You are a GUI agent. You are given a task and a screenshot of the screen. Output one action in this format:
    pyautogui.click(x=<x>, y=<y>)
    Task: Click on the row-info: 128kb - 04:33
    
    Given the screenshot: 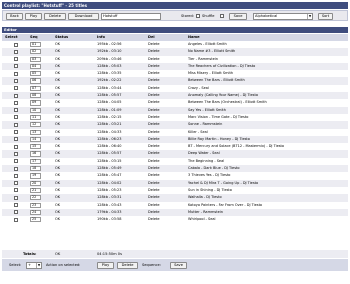 What is the action you would take?
    pyautogui.click(x=109, y=131)
    